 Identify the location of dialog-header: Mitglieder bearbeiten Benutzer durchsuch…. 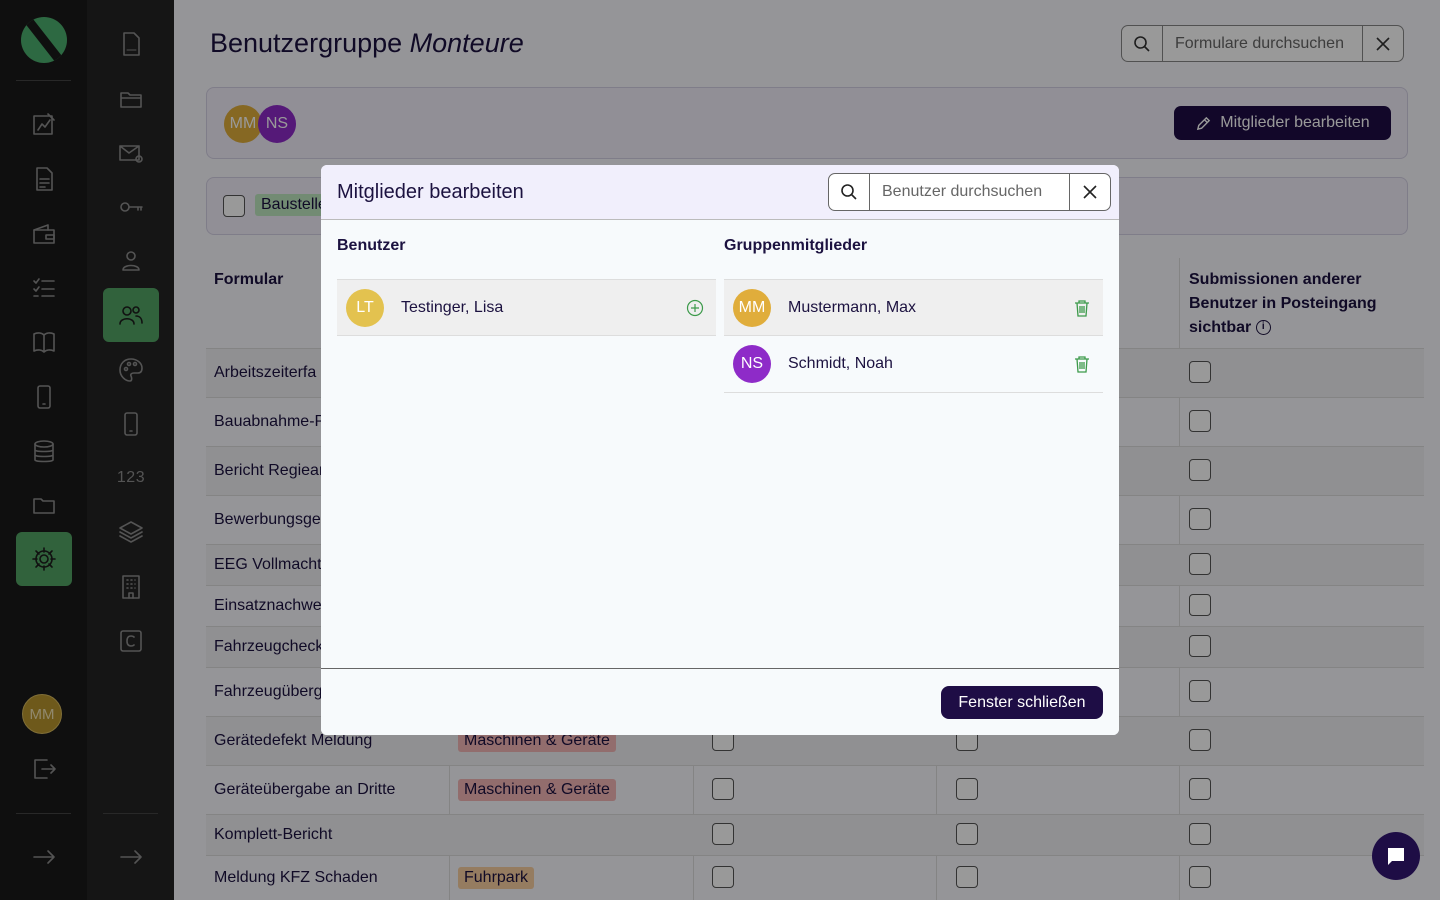
(720, 192).